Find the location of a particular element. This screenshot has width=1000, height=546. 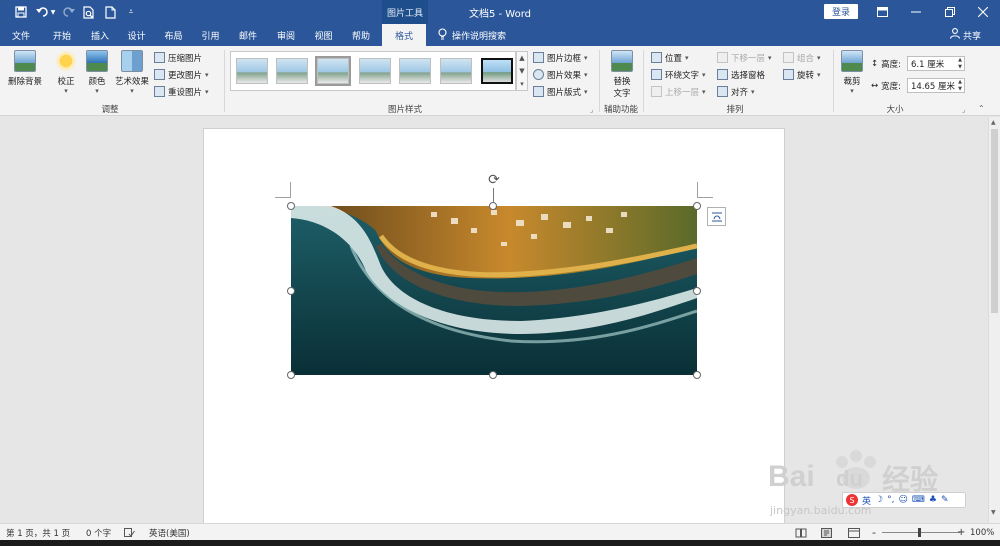

tab-references: 引用 is located at coordinates (210, 35).